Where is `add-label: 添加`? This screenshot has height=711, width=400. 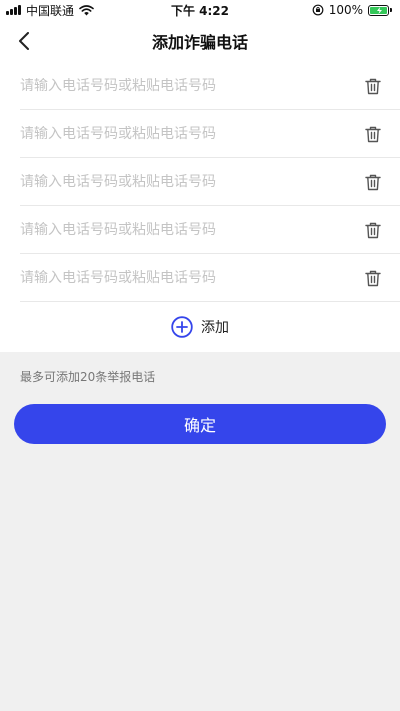
add-label: 添加 is located at coordinates (215, 328).